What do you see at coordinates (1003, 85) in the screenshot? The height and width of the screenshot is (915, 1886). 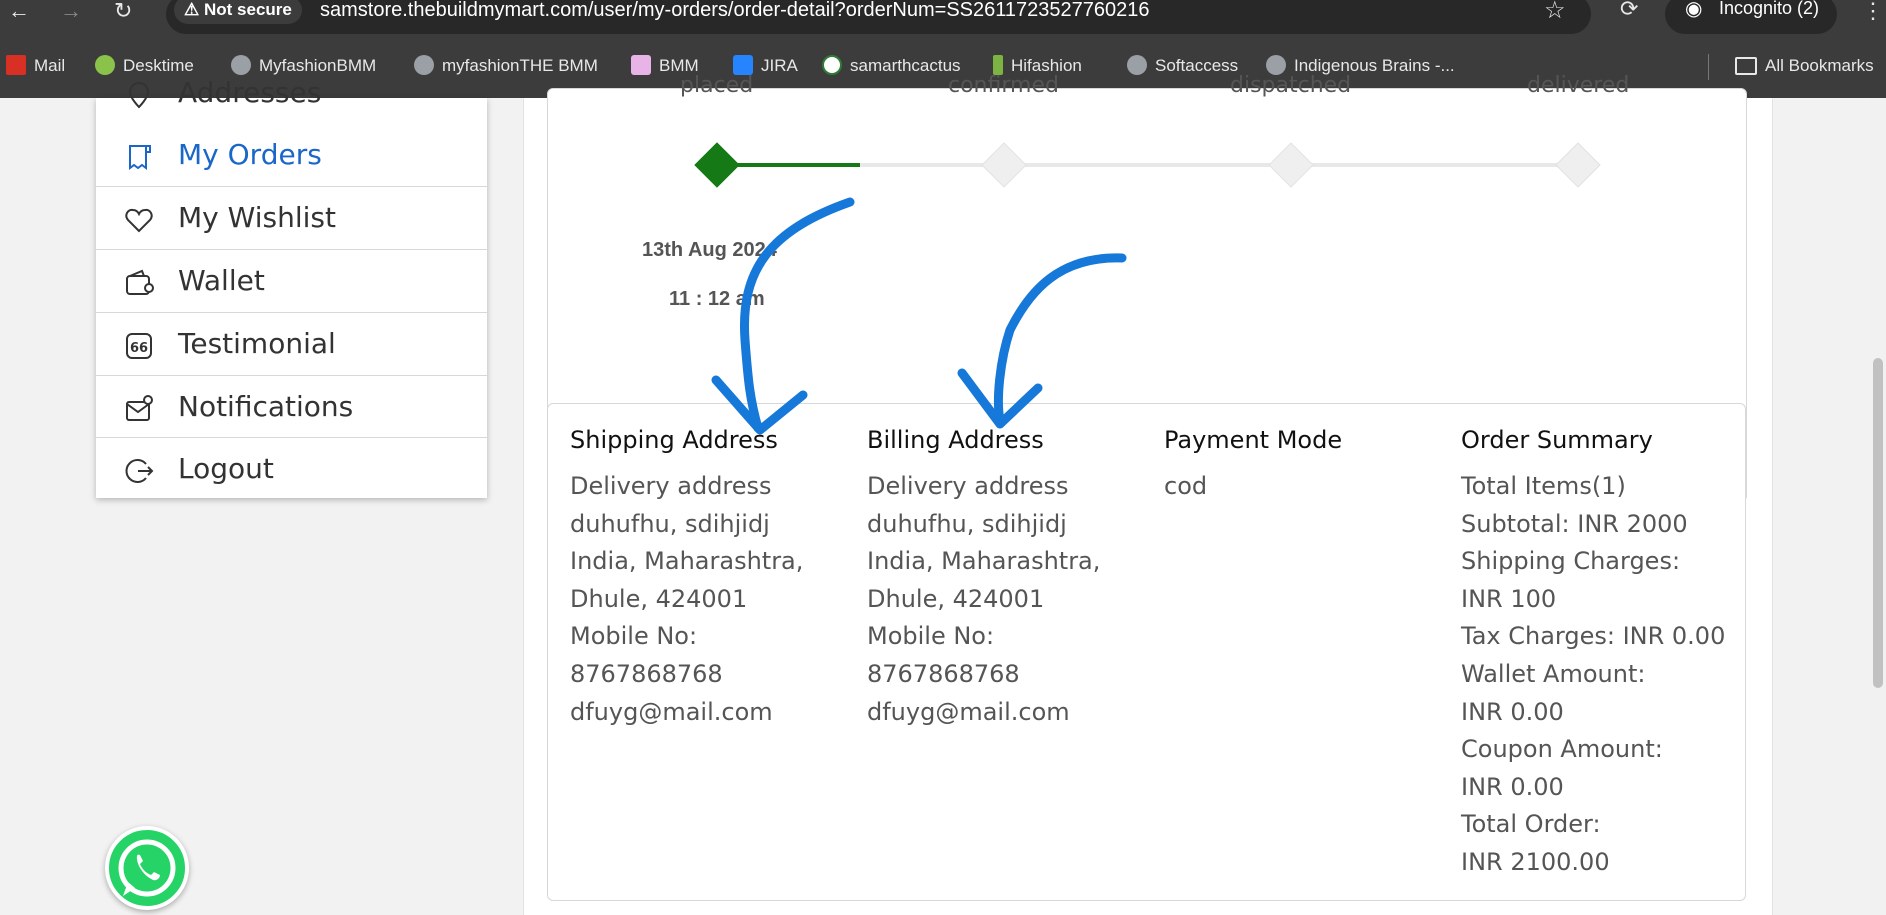 I see `step-label-confirmed: confirmed` at bounding box center [1003, 85].